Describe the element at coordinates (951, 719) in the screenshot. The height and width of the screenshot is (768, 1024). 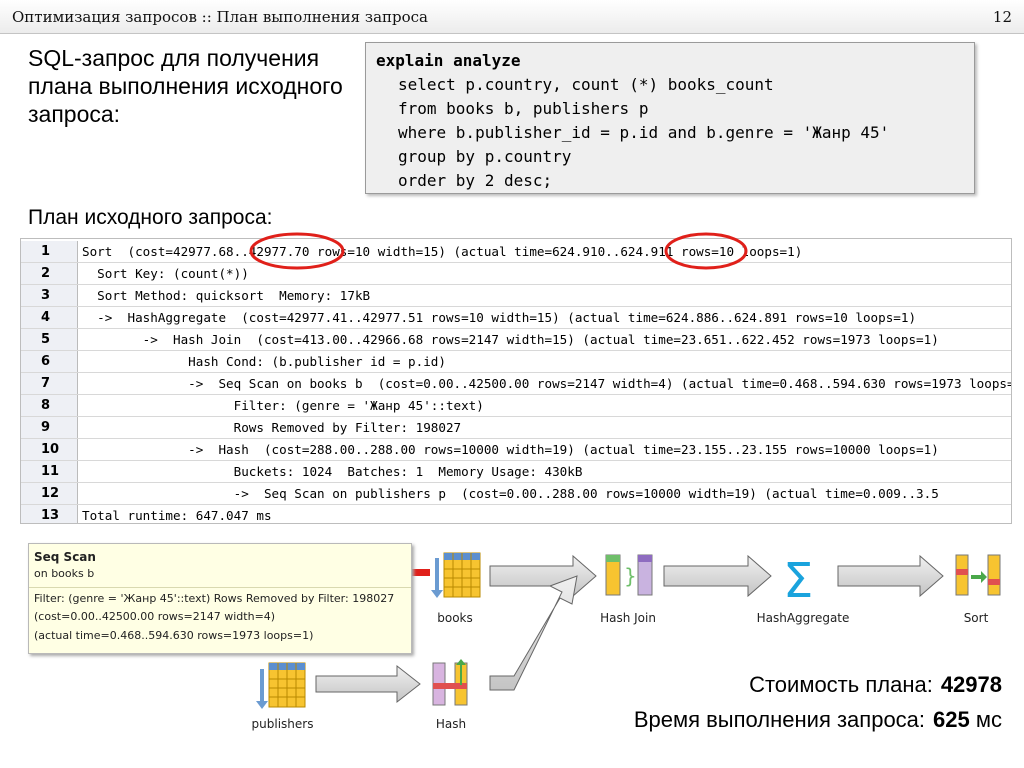
I see `stat-time-value: 625` at that location.